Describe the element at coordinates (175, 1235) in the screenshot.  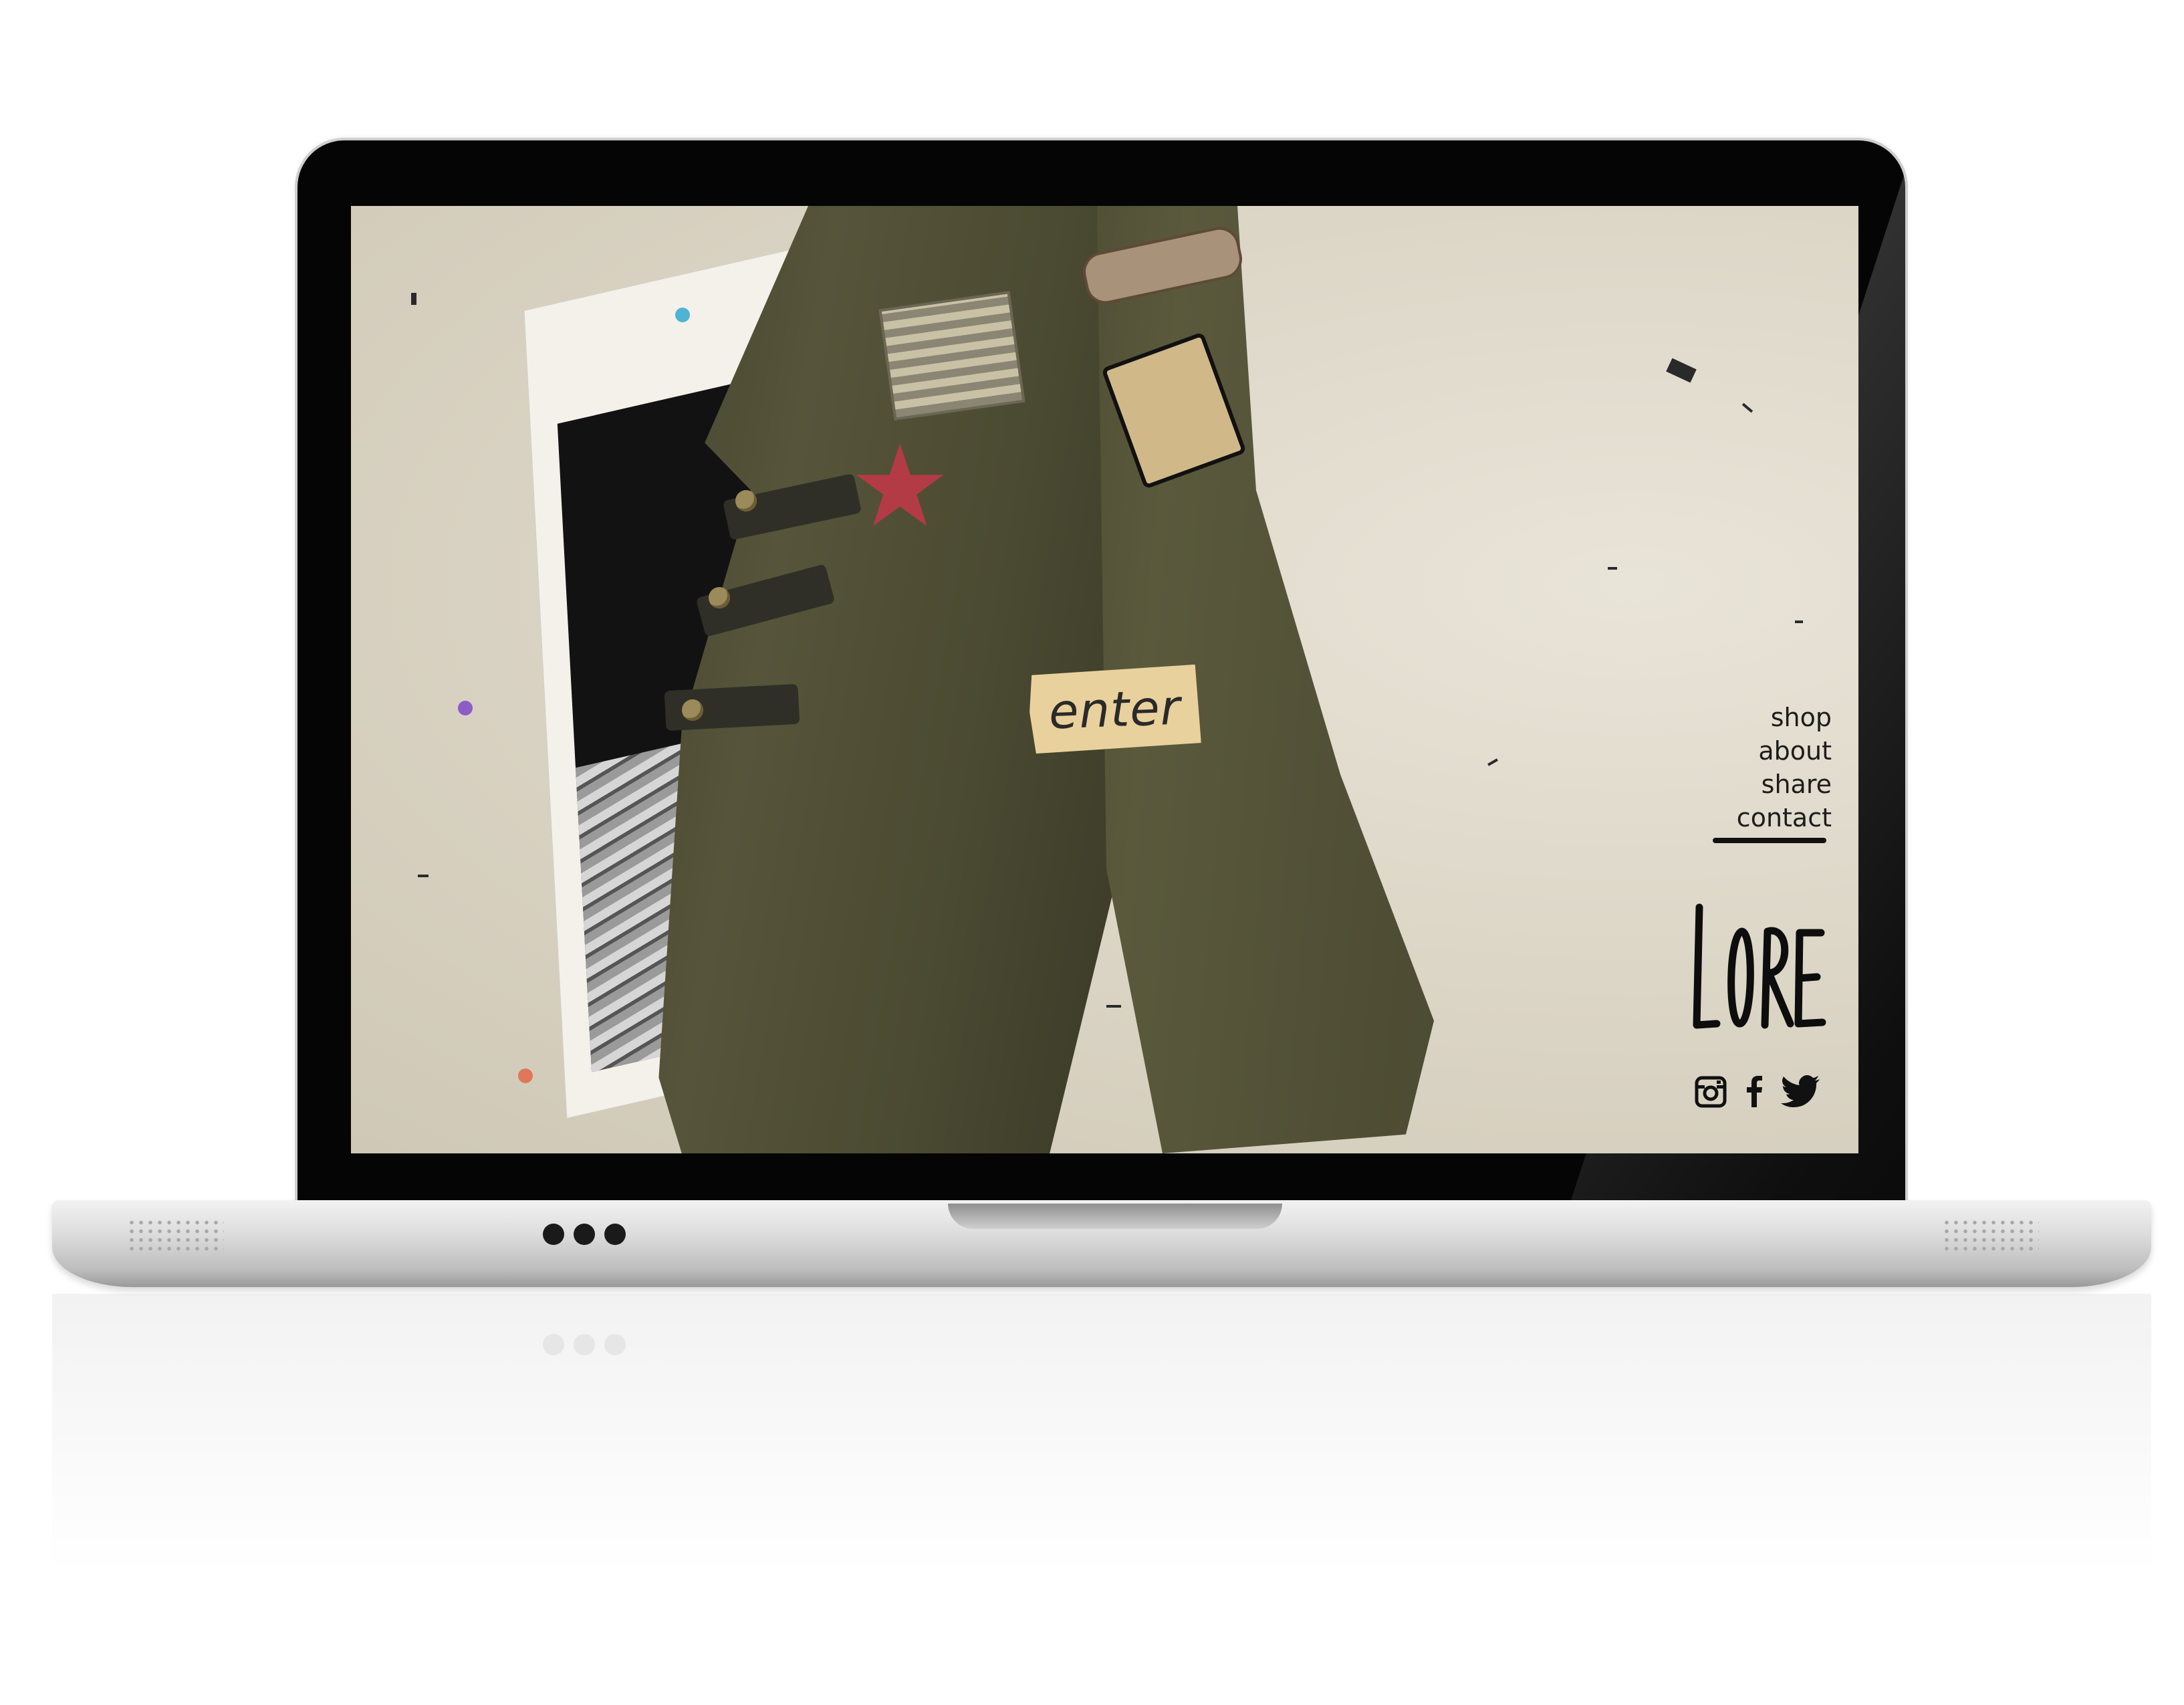
I see `speaker-grille-left` at that location.